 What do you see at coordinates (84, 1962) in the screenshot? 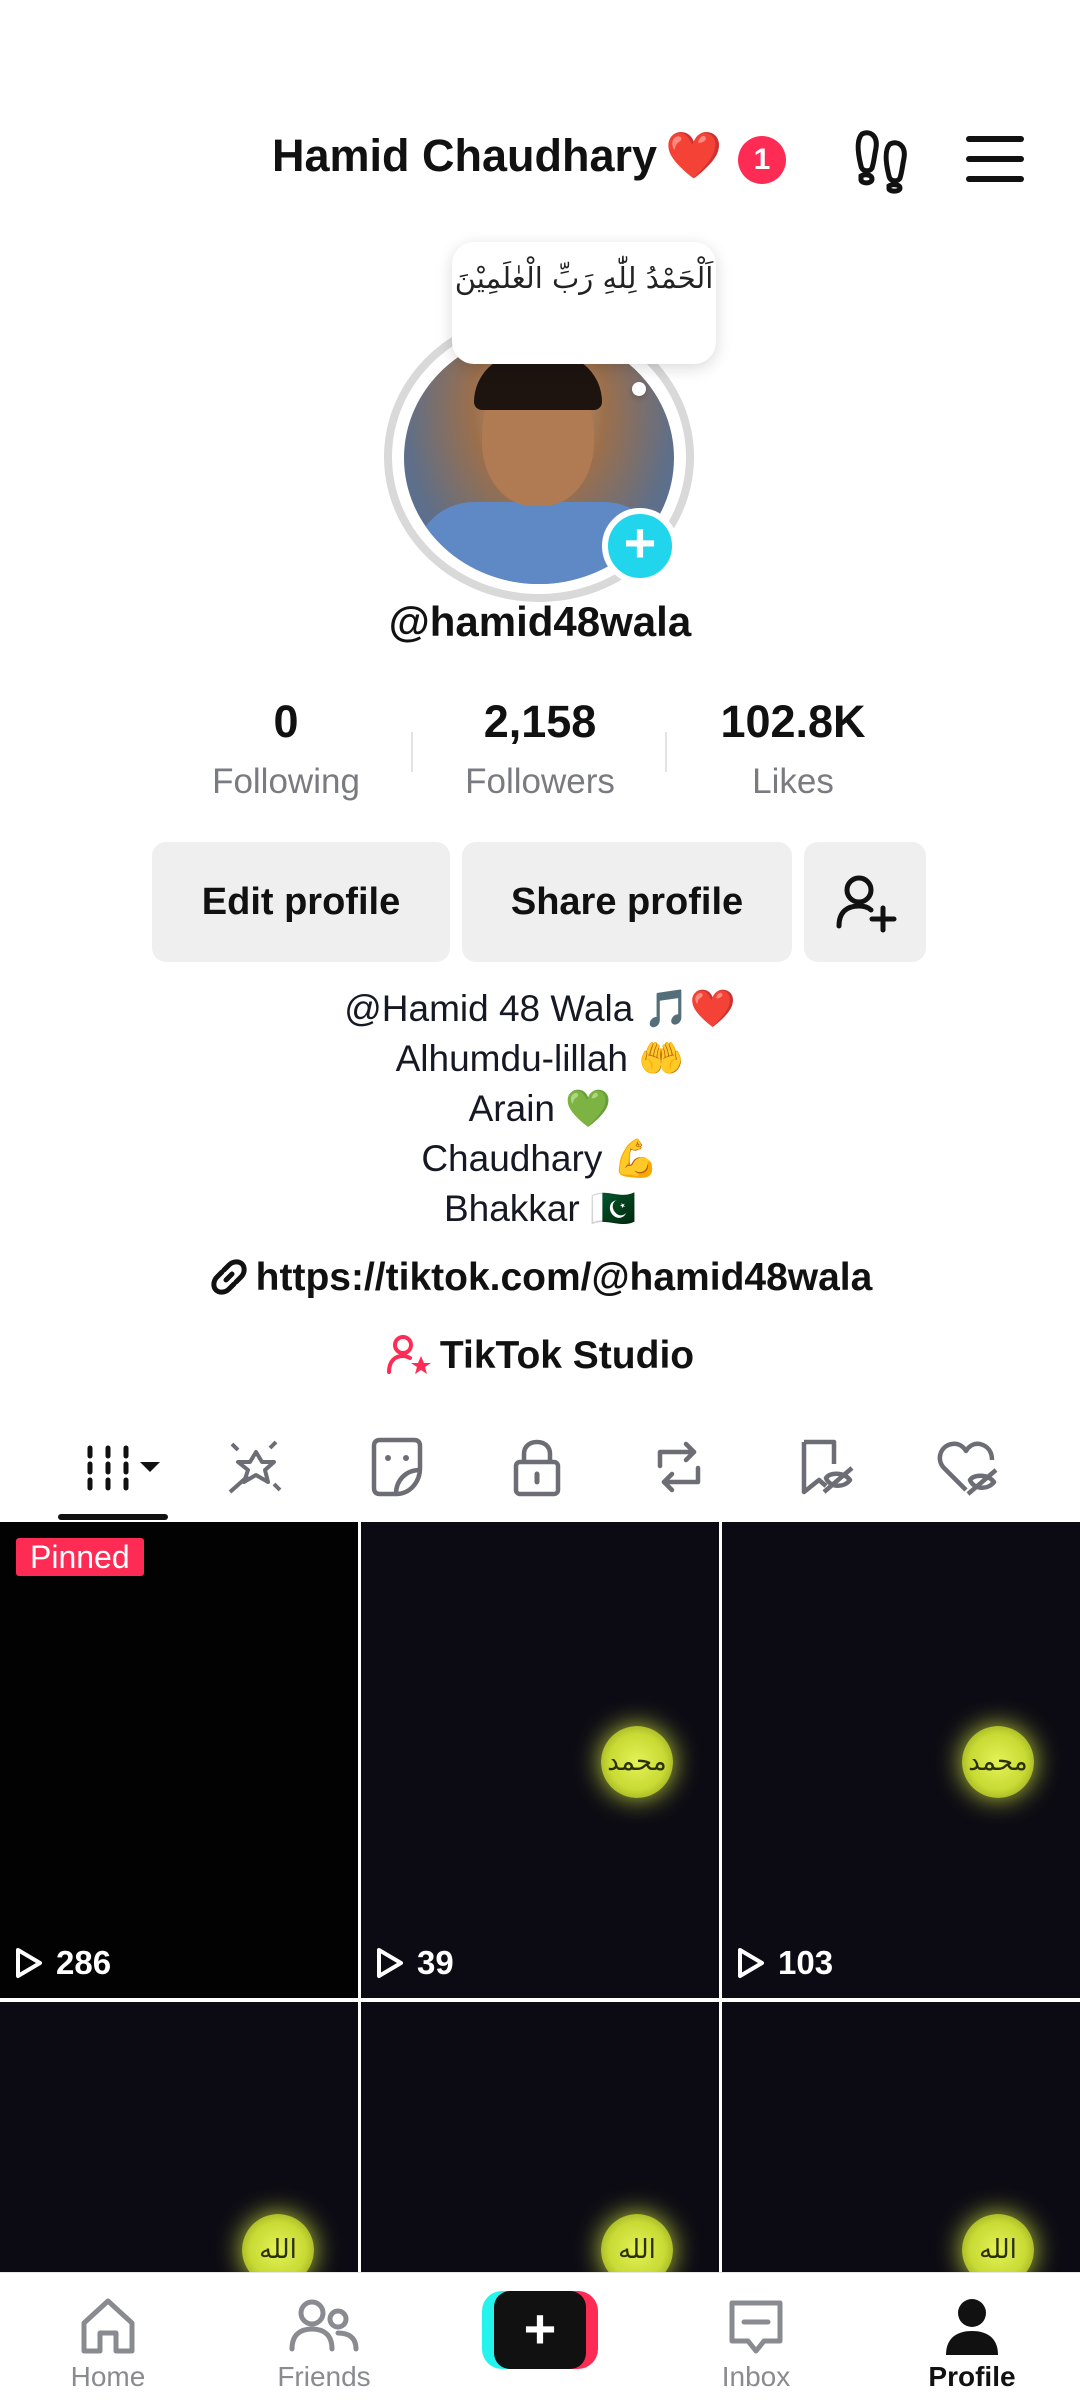
I see `view-count-text: 286` at bounding box center [84, 1962].